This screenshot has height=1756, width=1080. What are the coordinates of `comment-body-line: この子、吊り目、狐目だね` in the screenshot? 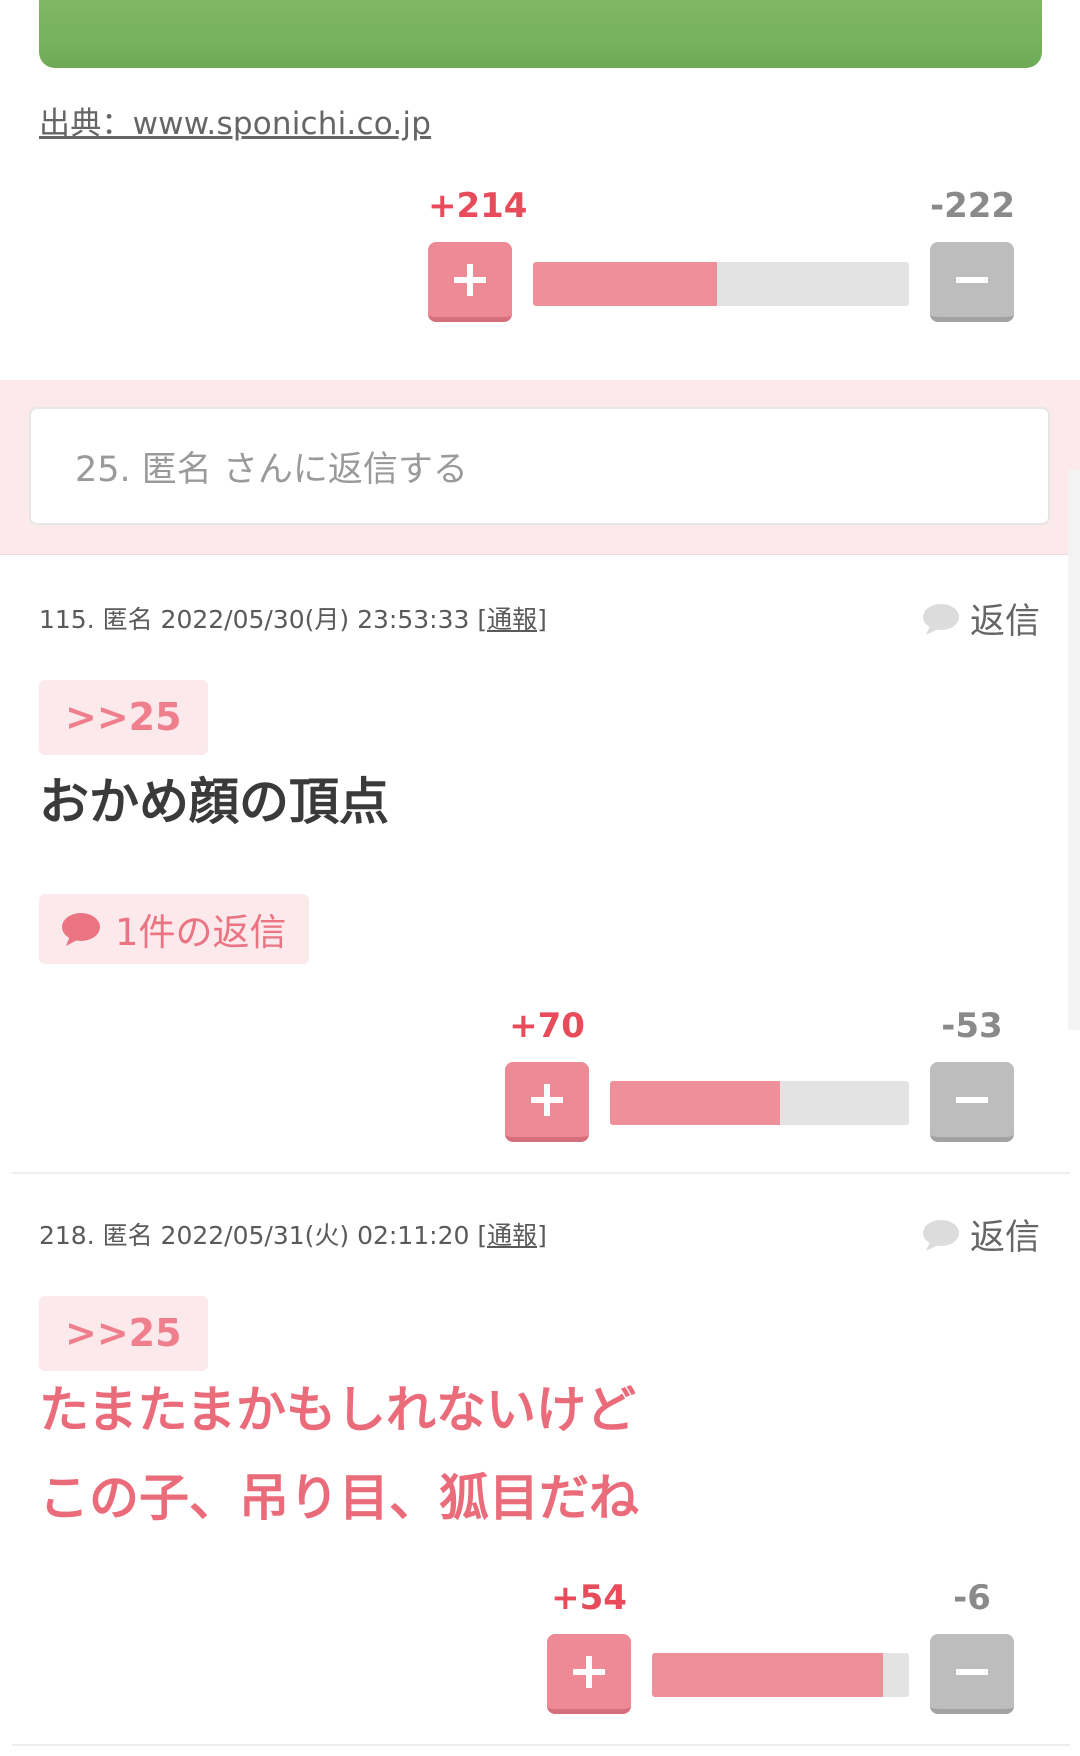 It's located at (339, 1498).